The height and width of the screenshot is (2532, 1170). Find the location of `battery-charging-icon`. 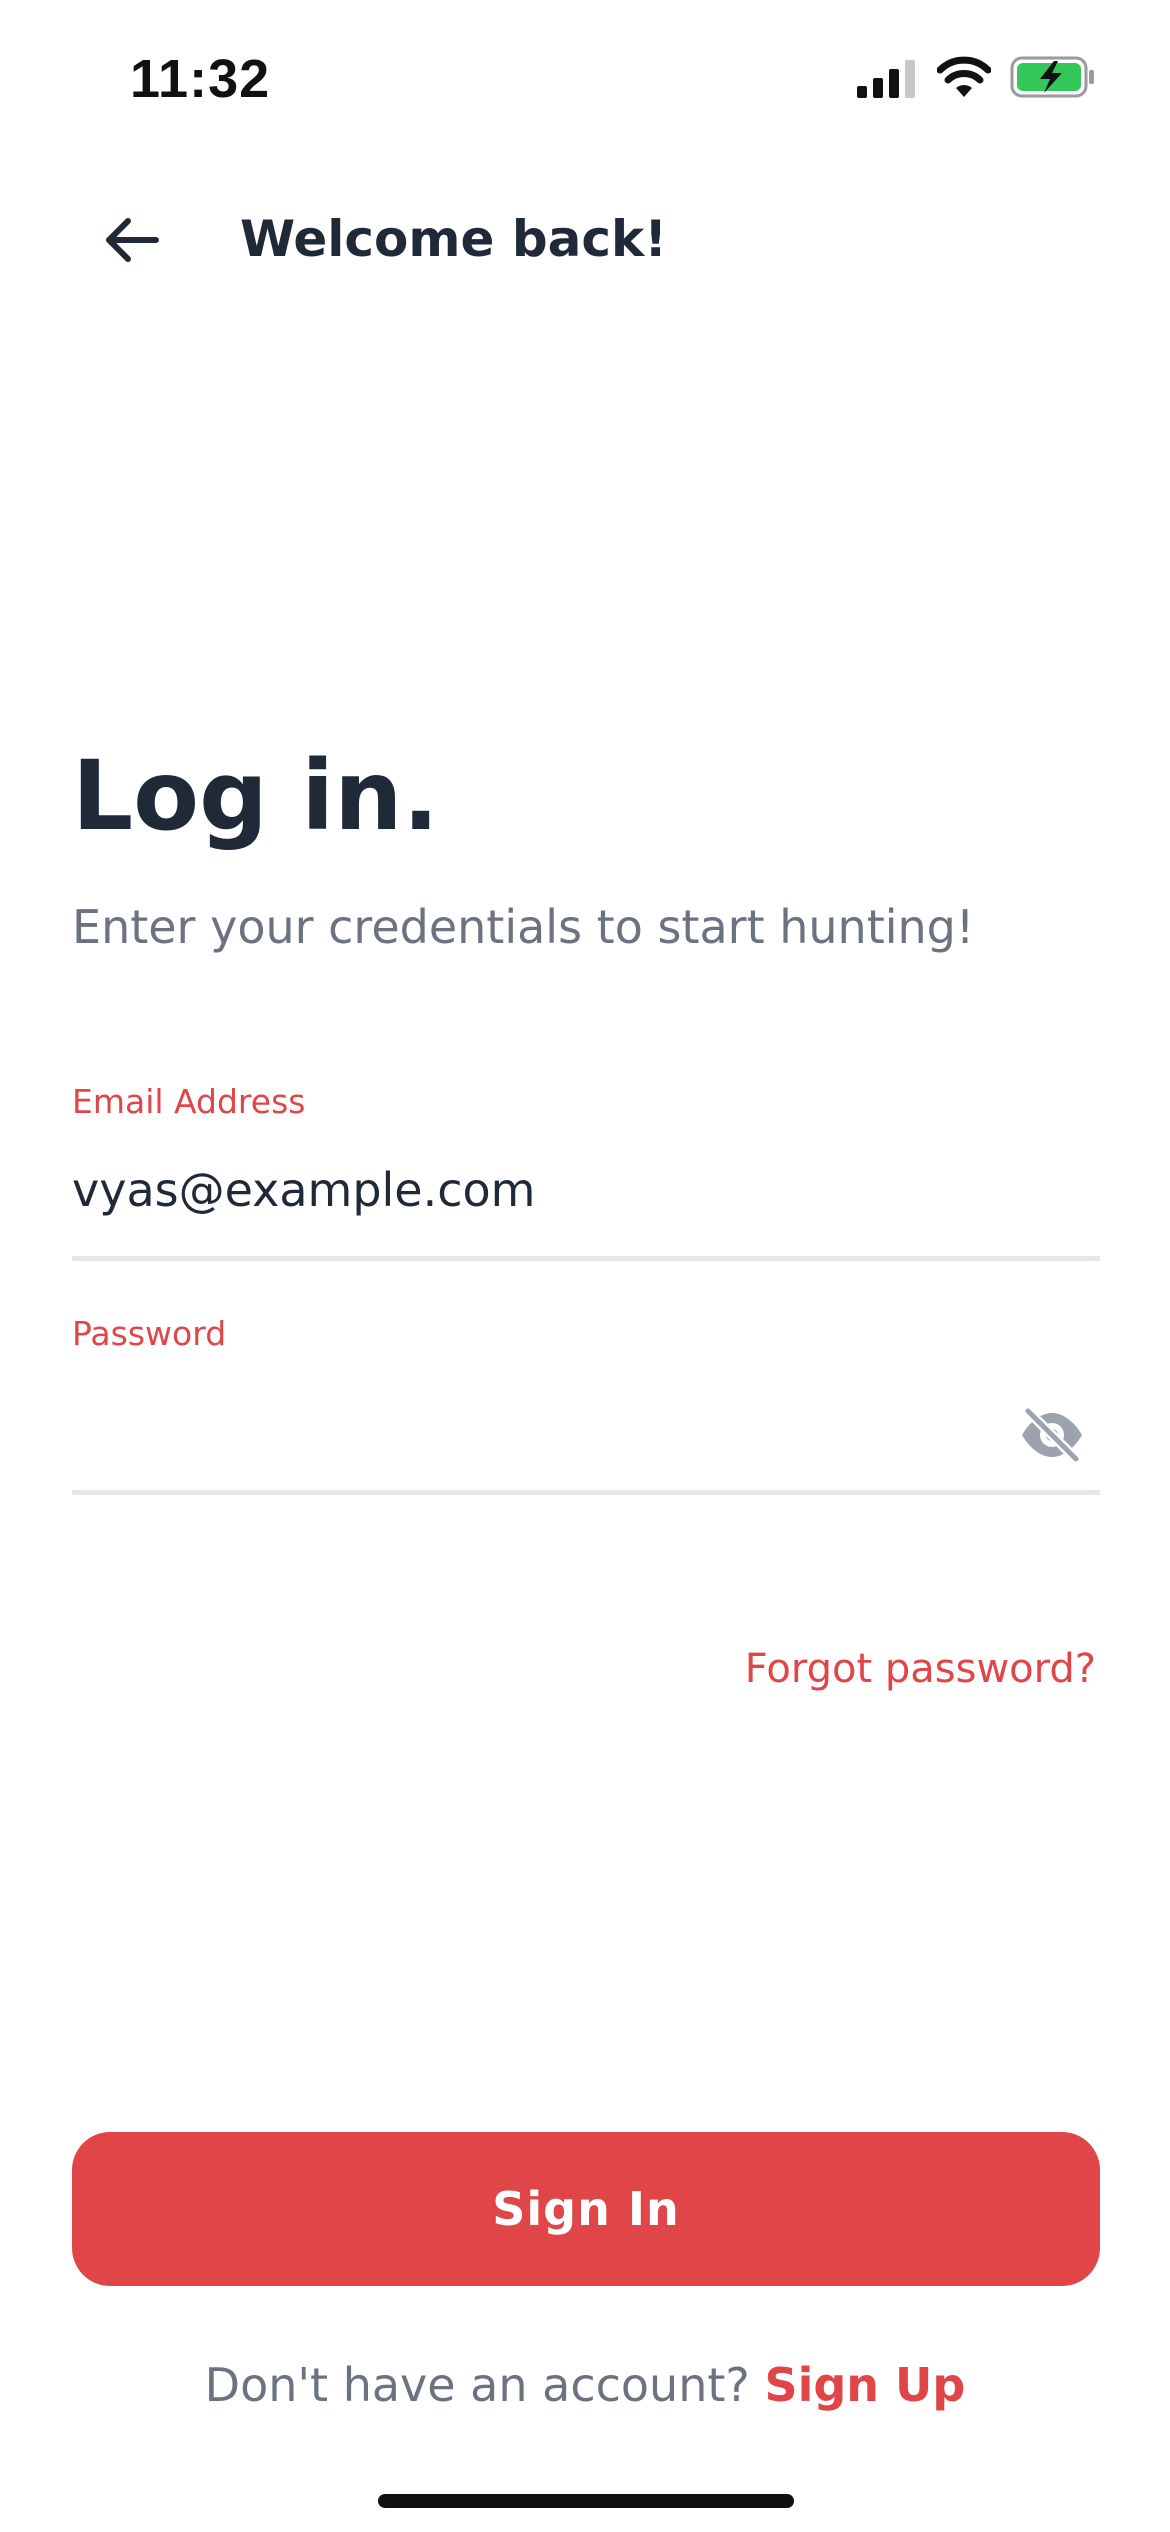

battery-charging-icon is located at coordinates (1052, 77).